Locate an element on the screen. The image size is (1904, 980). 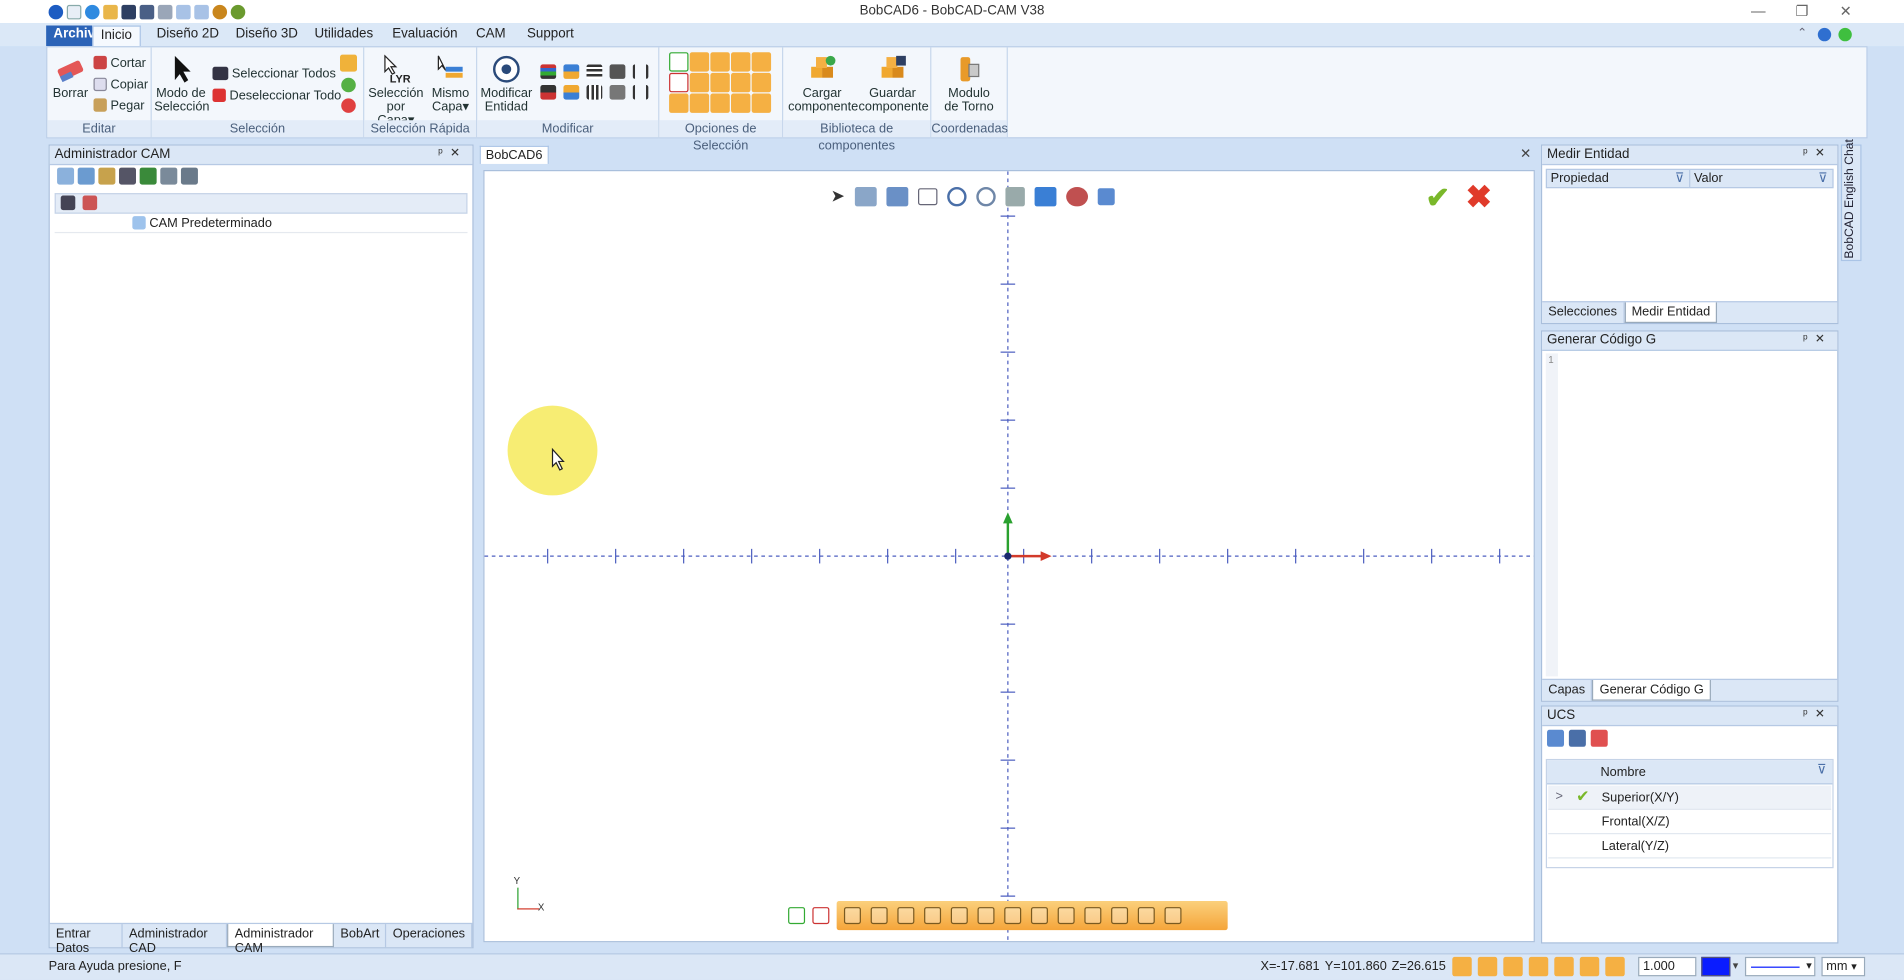
cancel-x-icon: ✖ is located at coordinates (1479, 198).